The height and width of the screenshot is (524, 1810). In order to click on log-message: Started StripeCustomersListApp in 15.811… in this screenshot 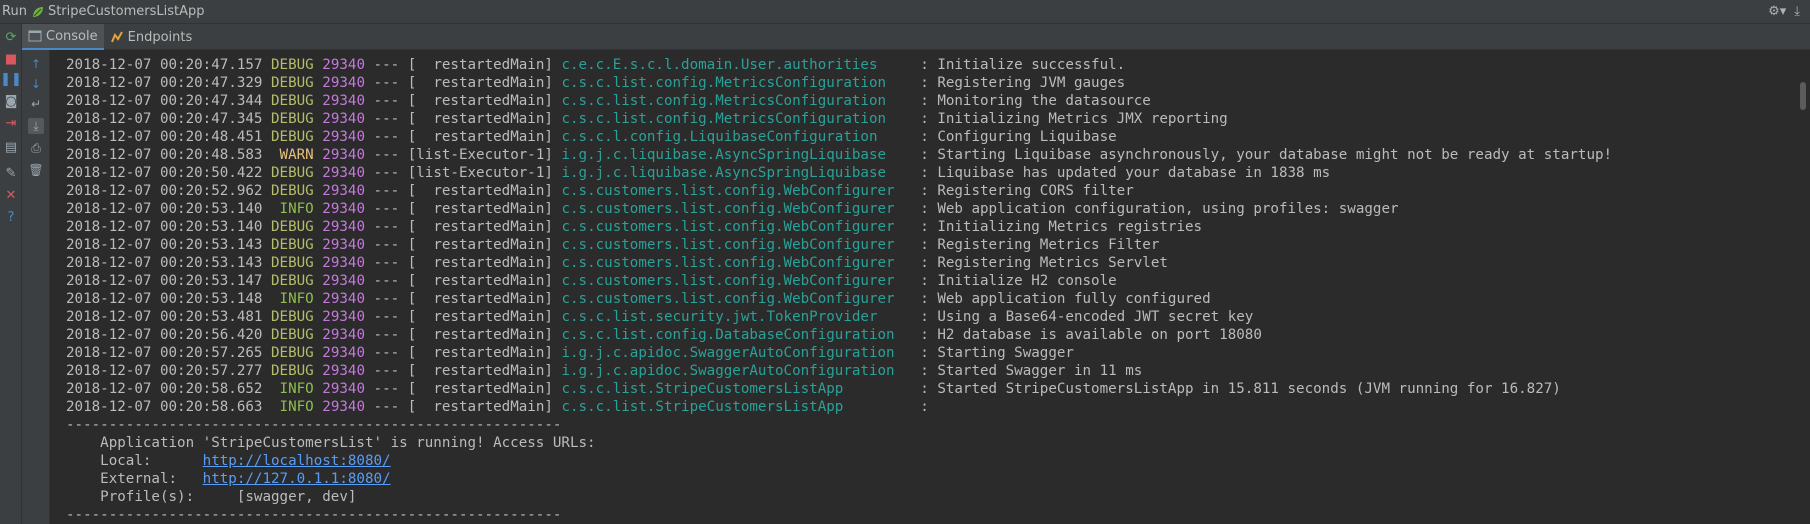, I will do `click(1249, 389)`.